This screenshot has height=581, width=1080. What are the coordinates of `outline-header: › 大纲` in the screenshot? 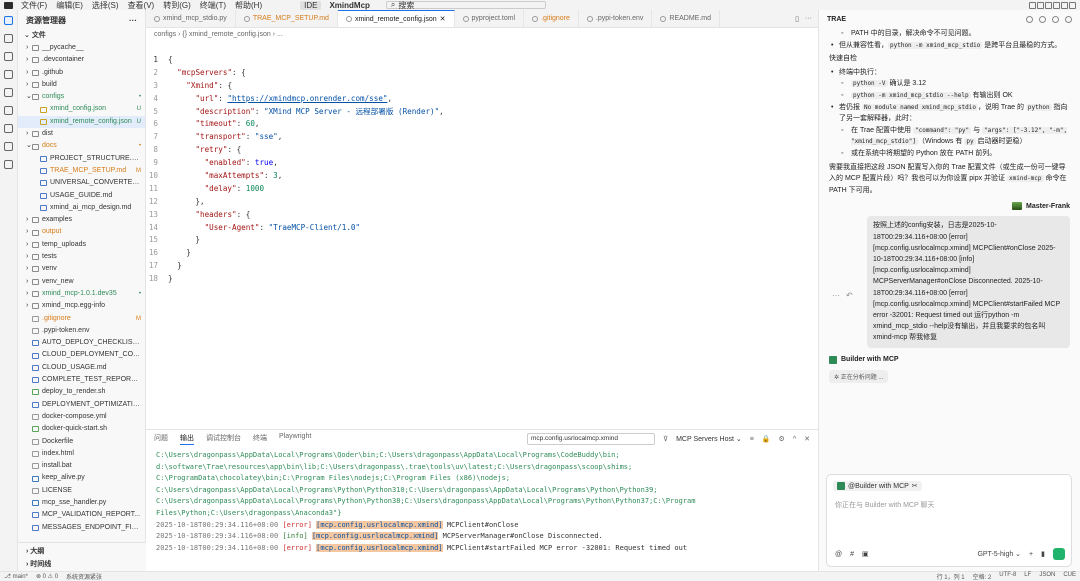 It's located at (82, 551).